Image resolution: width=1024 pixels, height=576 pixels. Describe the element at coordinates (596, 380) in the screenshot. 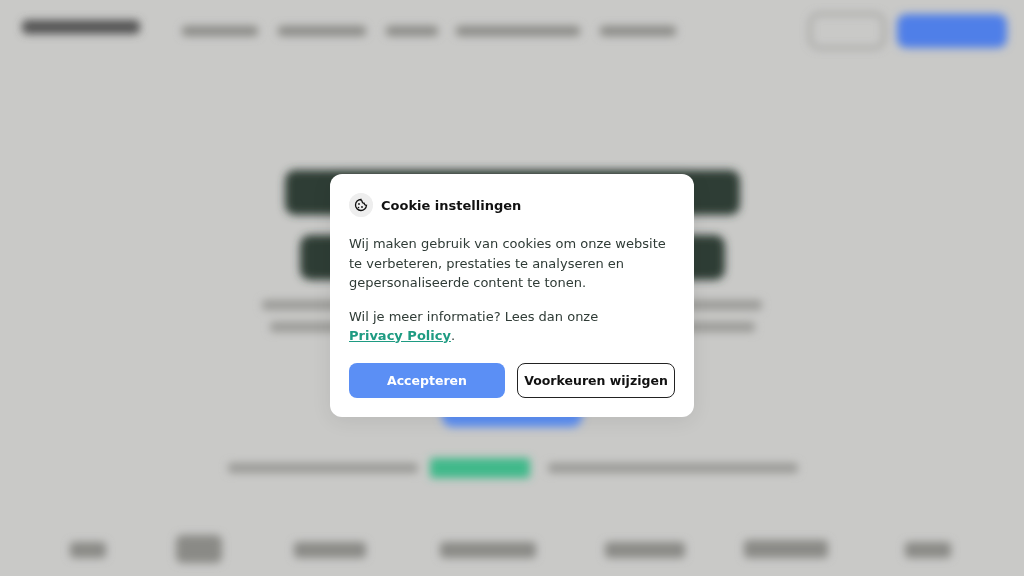

I see `preferences-button: Voorkeuren wijzigen` at that location.